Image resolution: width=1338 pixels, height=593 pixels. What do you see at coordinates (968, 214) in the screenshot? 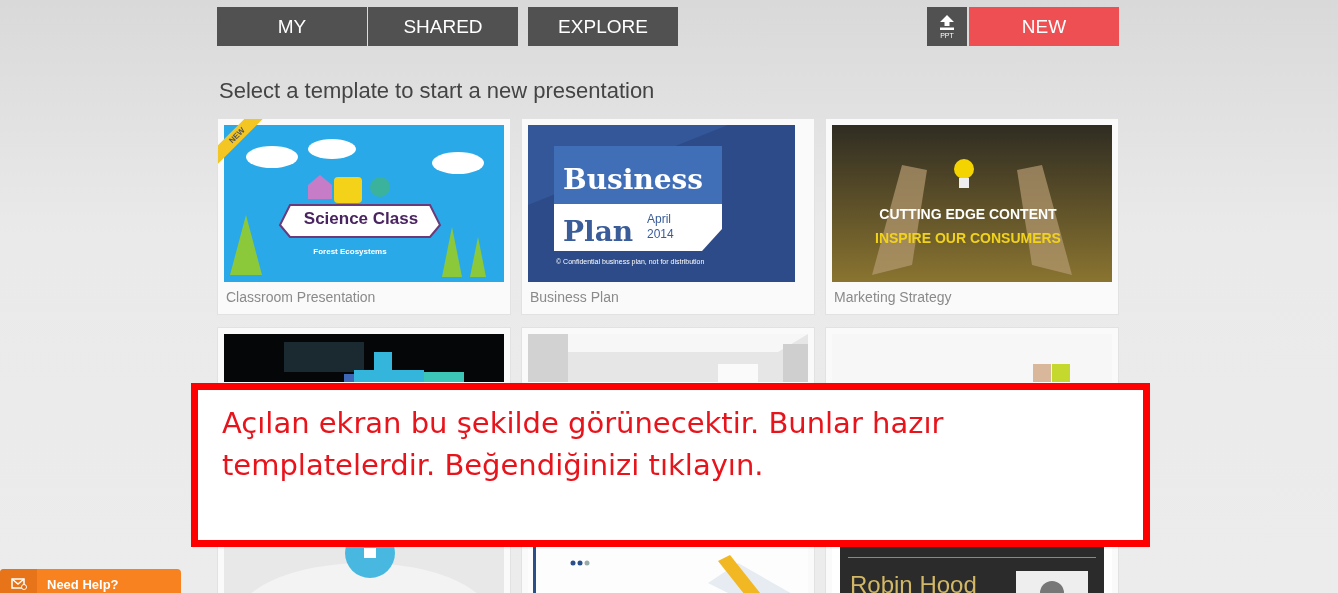
I see `slide-title: CUTTING EDGE CONTENT` at bounding box center [968, 214].